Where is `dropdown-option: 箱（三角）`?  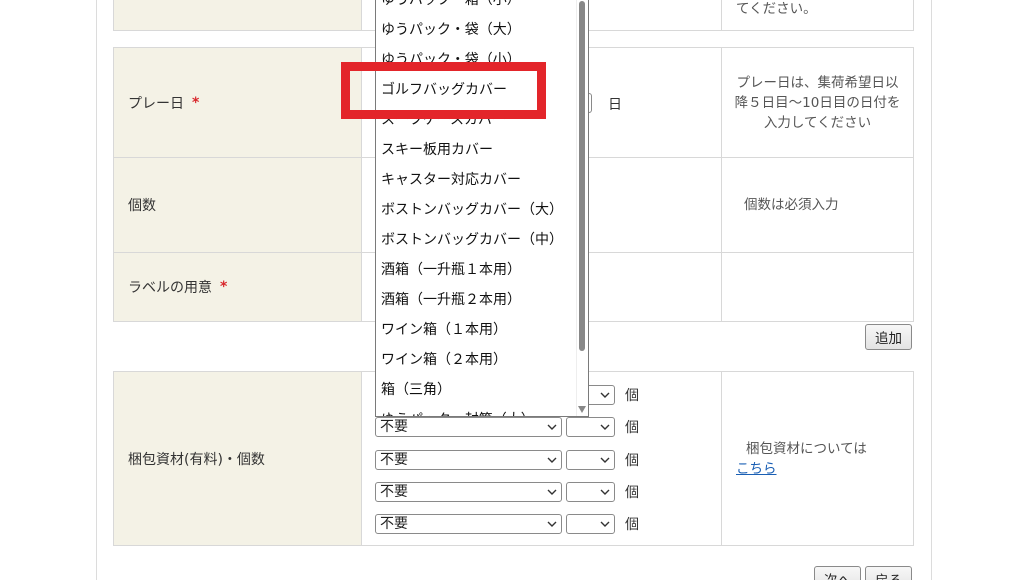
dropdown-option: 箱（三角） is located at coordinates (476, 390).